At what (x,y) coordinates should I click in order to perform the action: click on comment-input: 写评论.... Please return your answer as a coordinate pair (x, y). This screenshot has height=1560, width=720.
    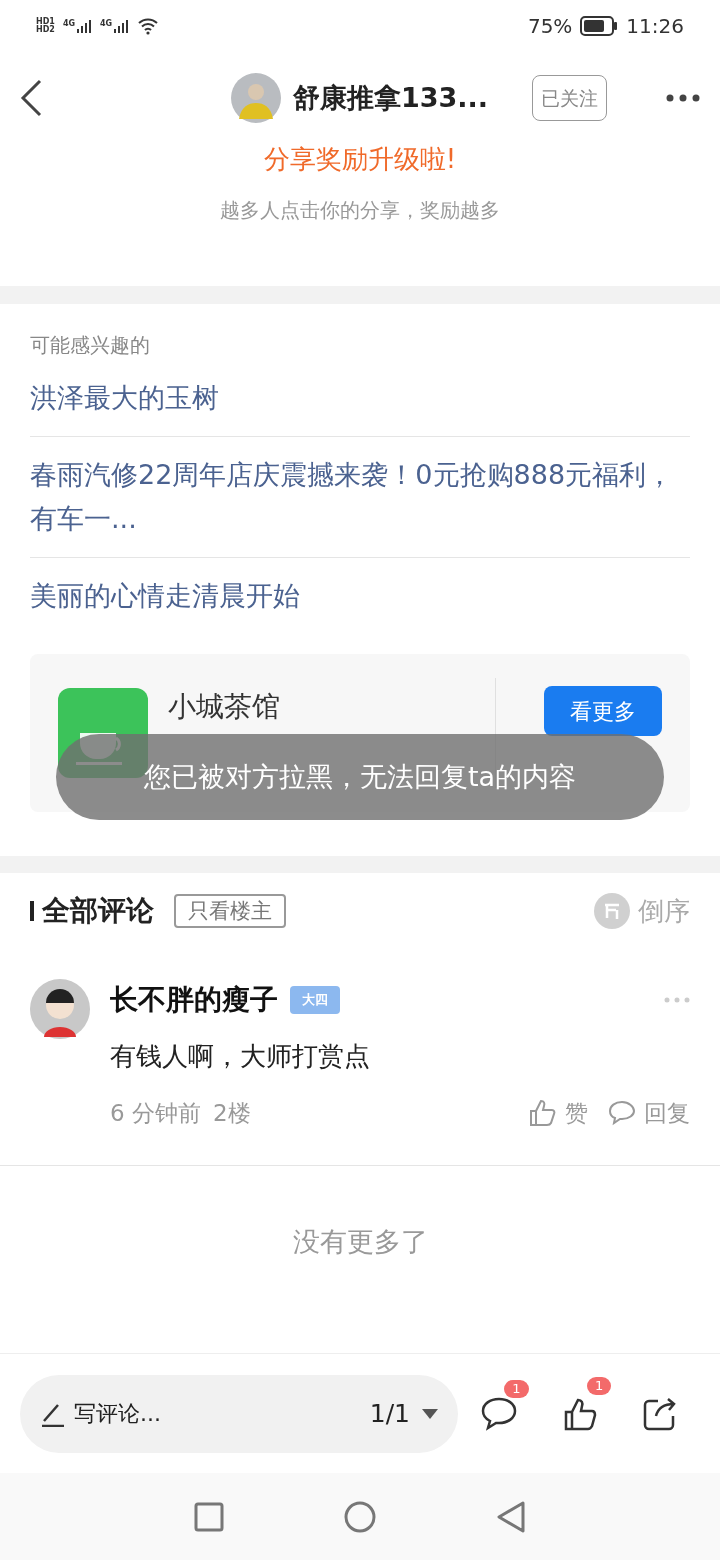
    Looking at the image, I should click on (222, 1413).